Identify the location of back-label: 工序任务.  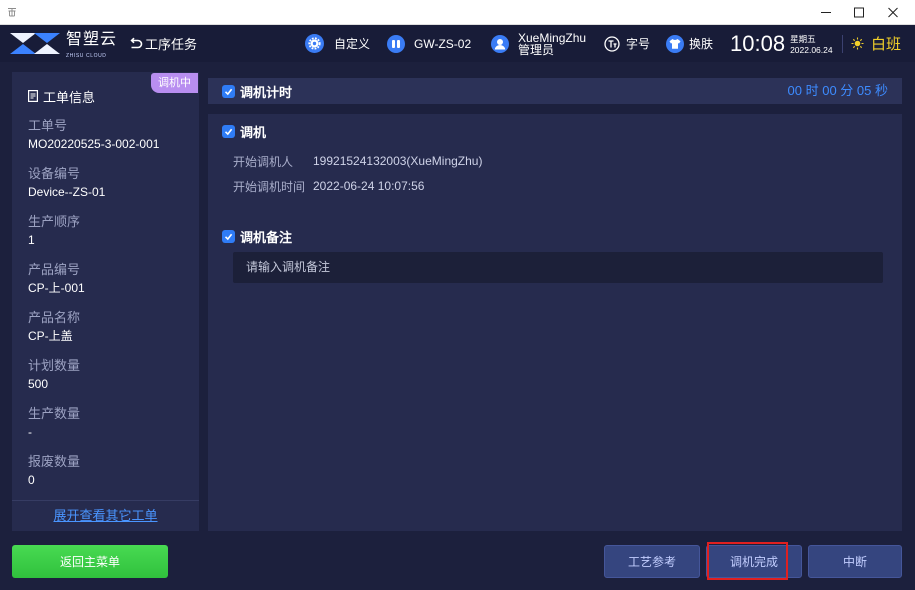
(171, 44).